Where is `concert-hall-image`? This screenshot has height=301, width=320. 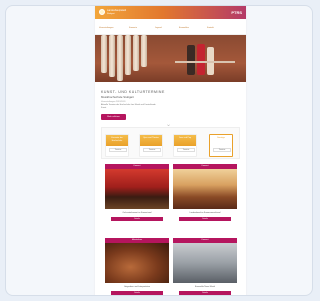
concert-hall-image is located at coordinates (205, 189).